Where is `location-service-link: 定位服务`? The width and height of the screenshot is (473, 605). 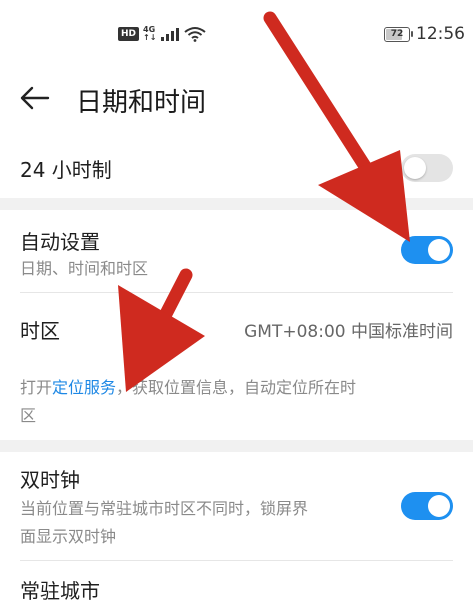 location-service-link: 定位服务 is located at coordinates (84, 387).